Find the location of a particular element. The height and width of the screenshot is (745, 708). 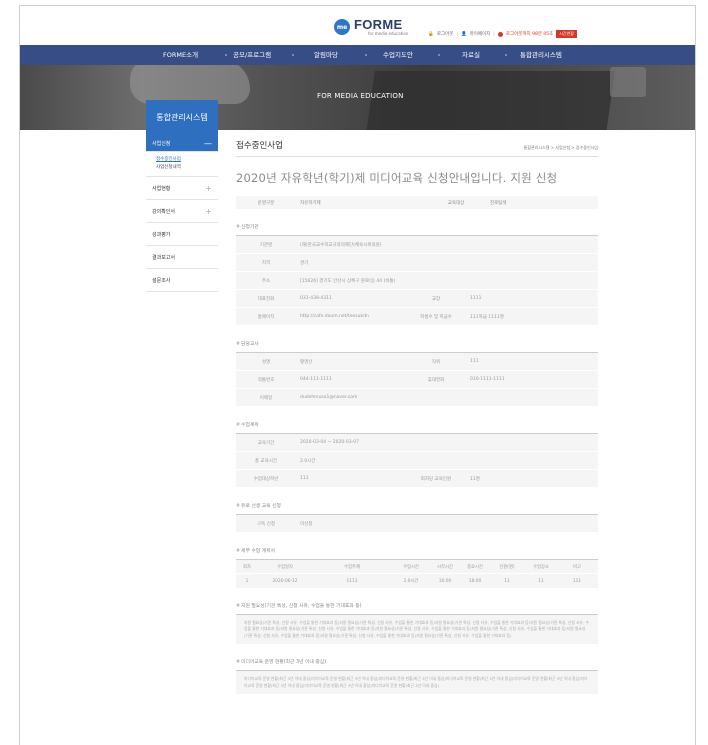

section-heading-need: 지원 필요성(기관 특성, 신청 사유, 수업을 통한 기대효과 등) is located at coordinates (417, 605).